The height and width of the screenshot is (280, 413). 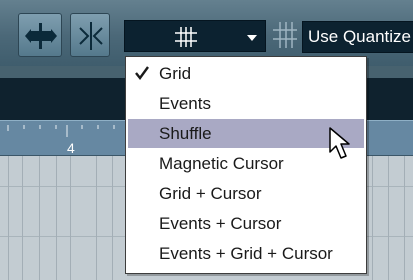 I want to click on menu-item-label: Events + Cursor, so click(x=220, y=223).